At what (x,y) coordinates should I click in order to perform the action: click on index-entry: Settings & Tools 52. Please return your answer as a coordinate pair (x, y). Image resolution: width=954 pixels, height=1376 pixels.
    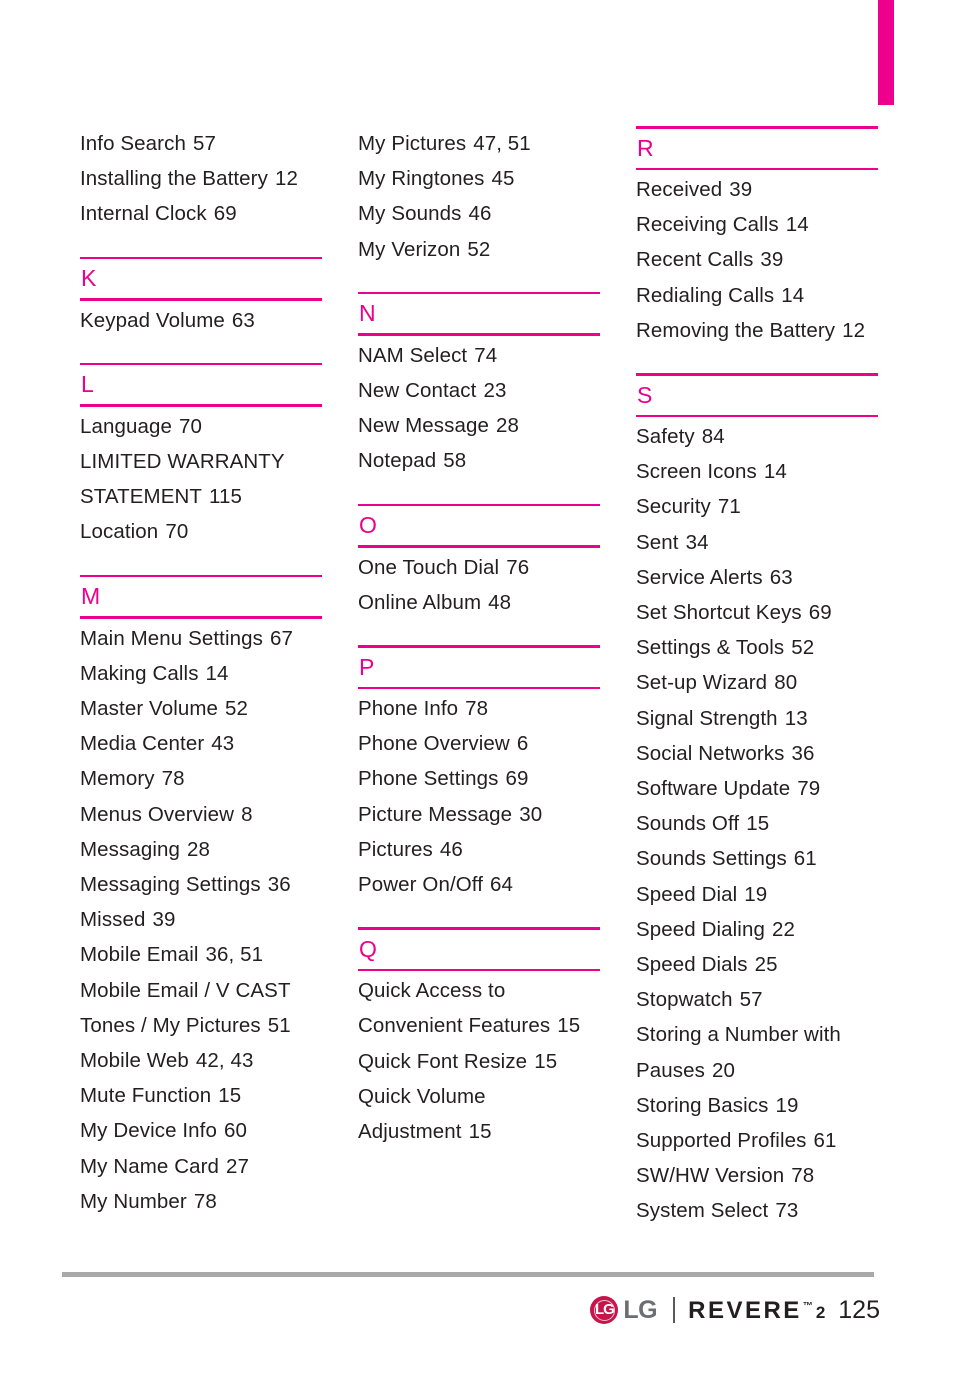
    Looking at the image, I should click on (757, 647).